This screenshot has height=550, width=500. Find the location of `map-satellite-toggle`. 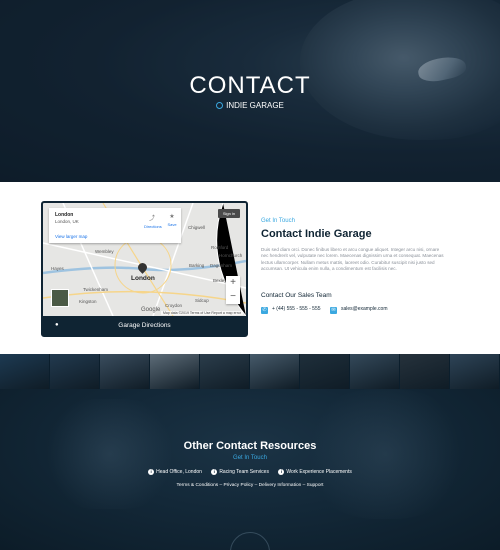

map-satellite-toggle is located at coordinates (60, 298).